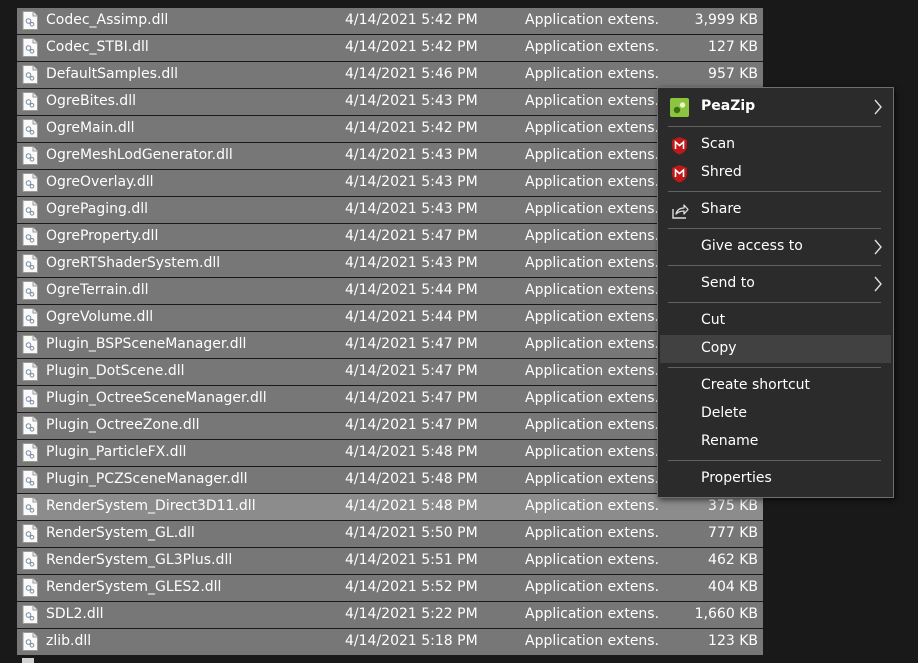  What do you see at coordinates (411, 452) in the screenshot?
I see `file-date-modified: 4/14/2021 5:48 PM` at bounding box center [411, 452].